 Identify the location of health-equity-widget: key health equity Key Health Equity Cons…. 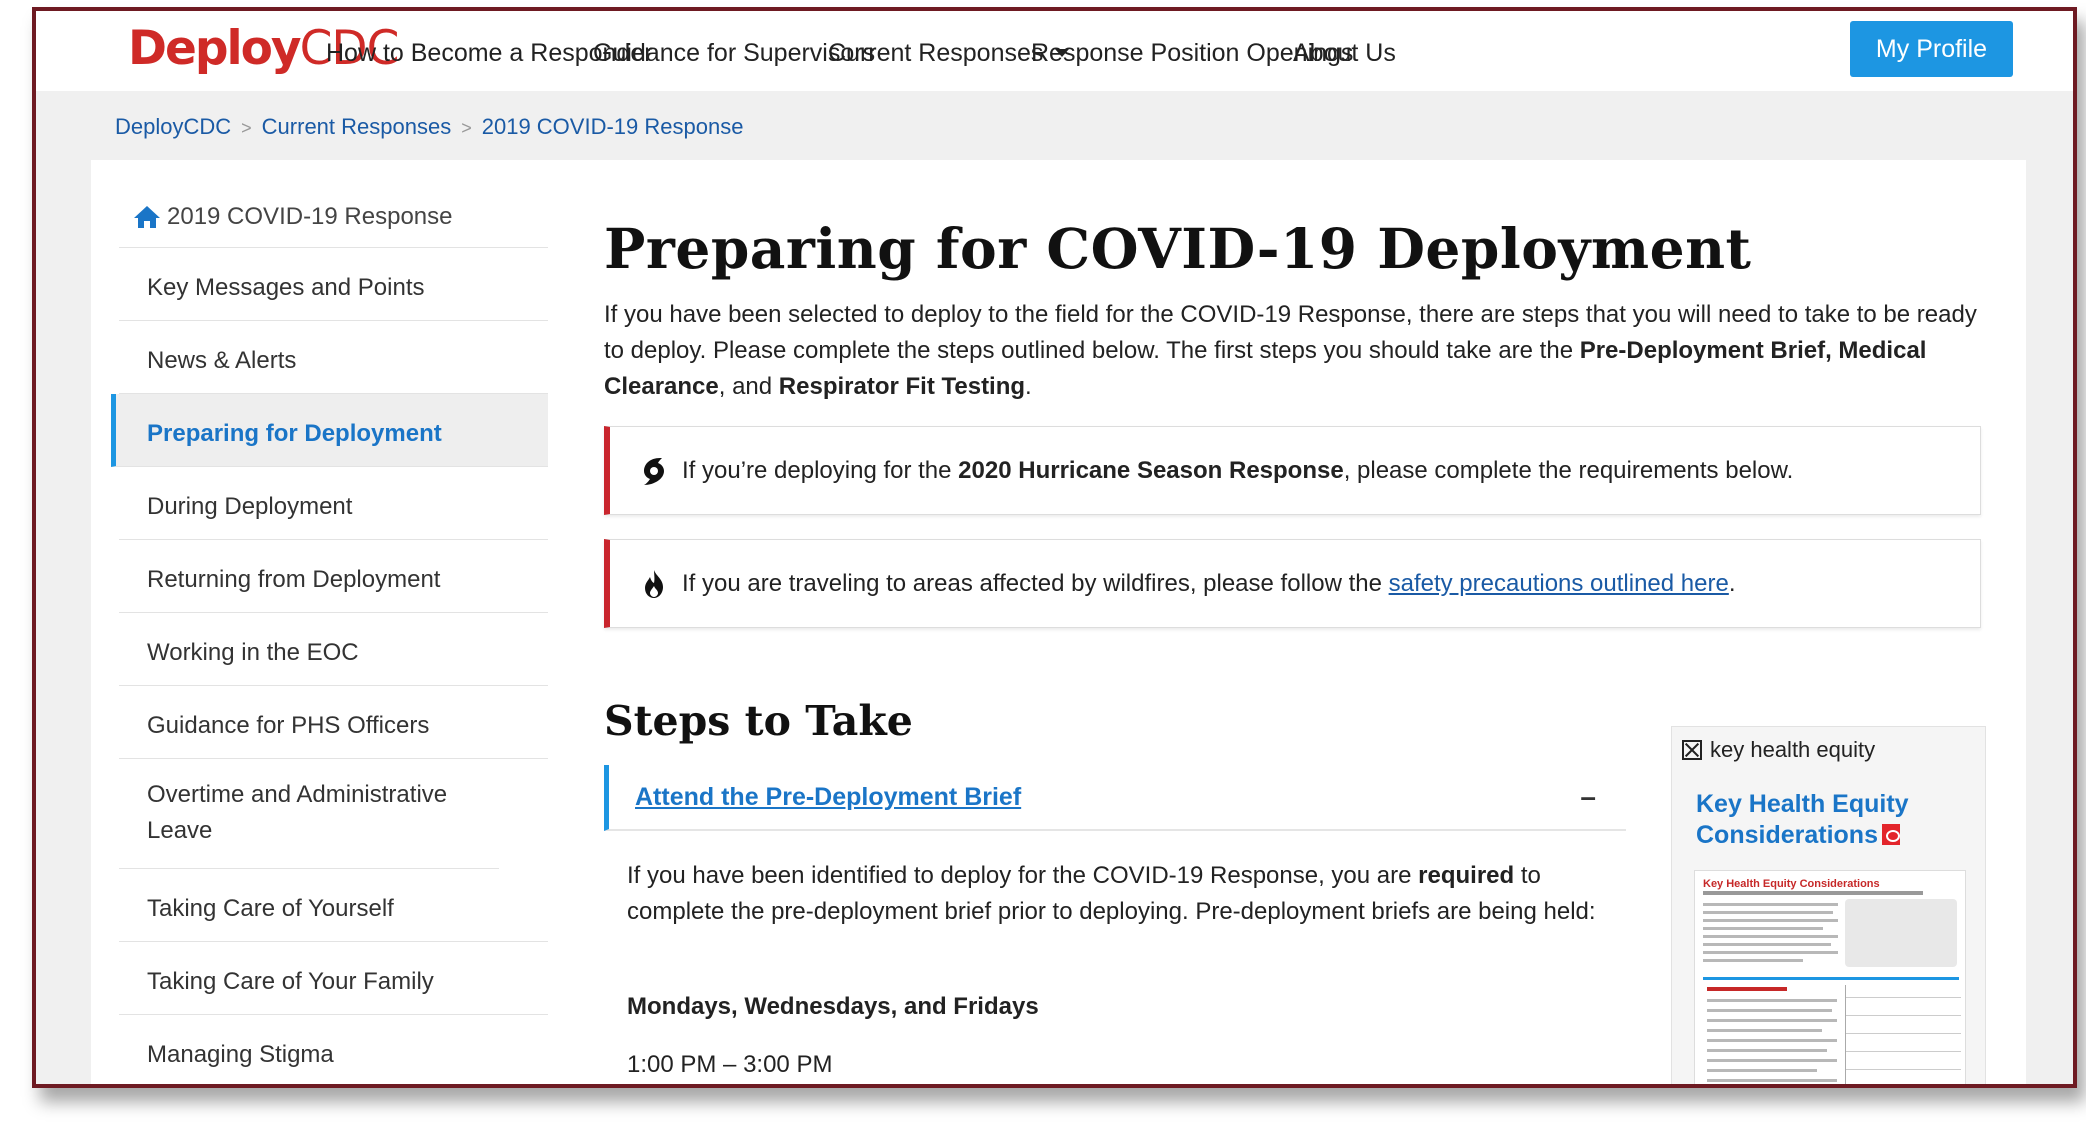
(1828, 905).